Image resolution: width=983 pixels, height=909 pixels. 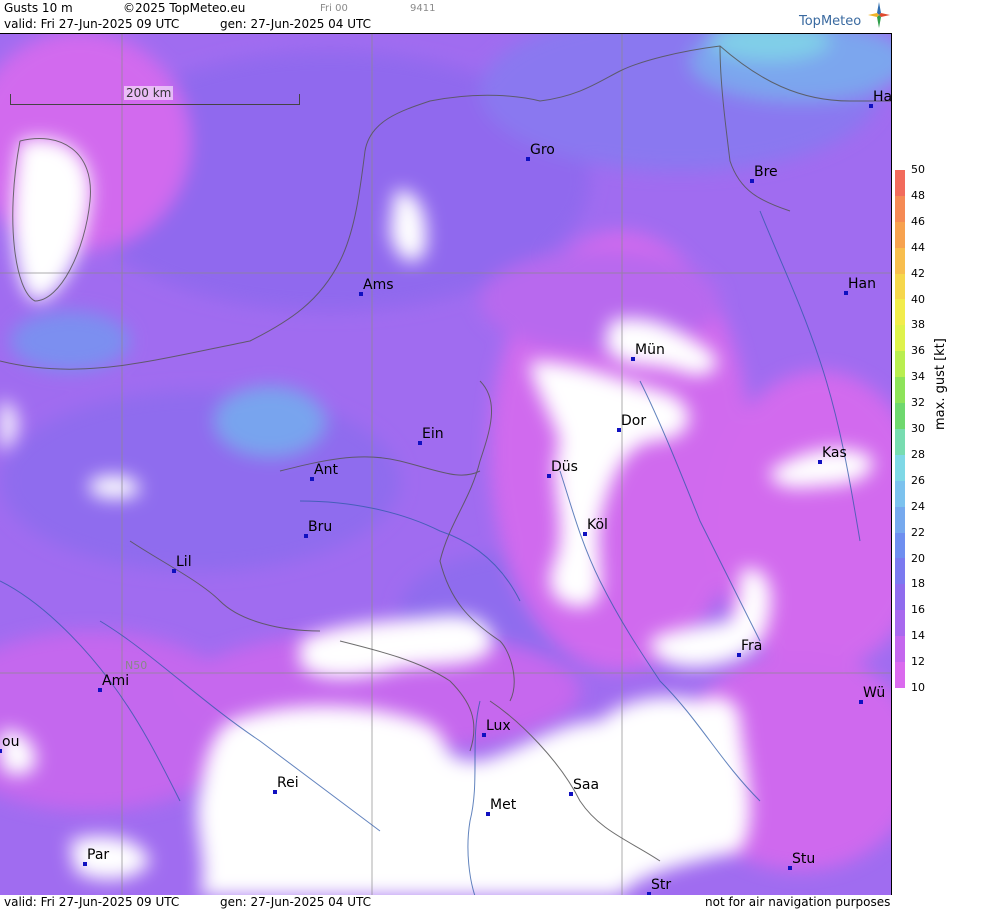 What do you see at coordinates (650, 350) in the screenshot?
I see `city-label: Mün` at bounding box center [650, 350].